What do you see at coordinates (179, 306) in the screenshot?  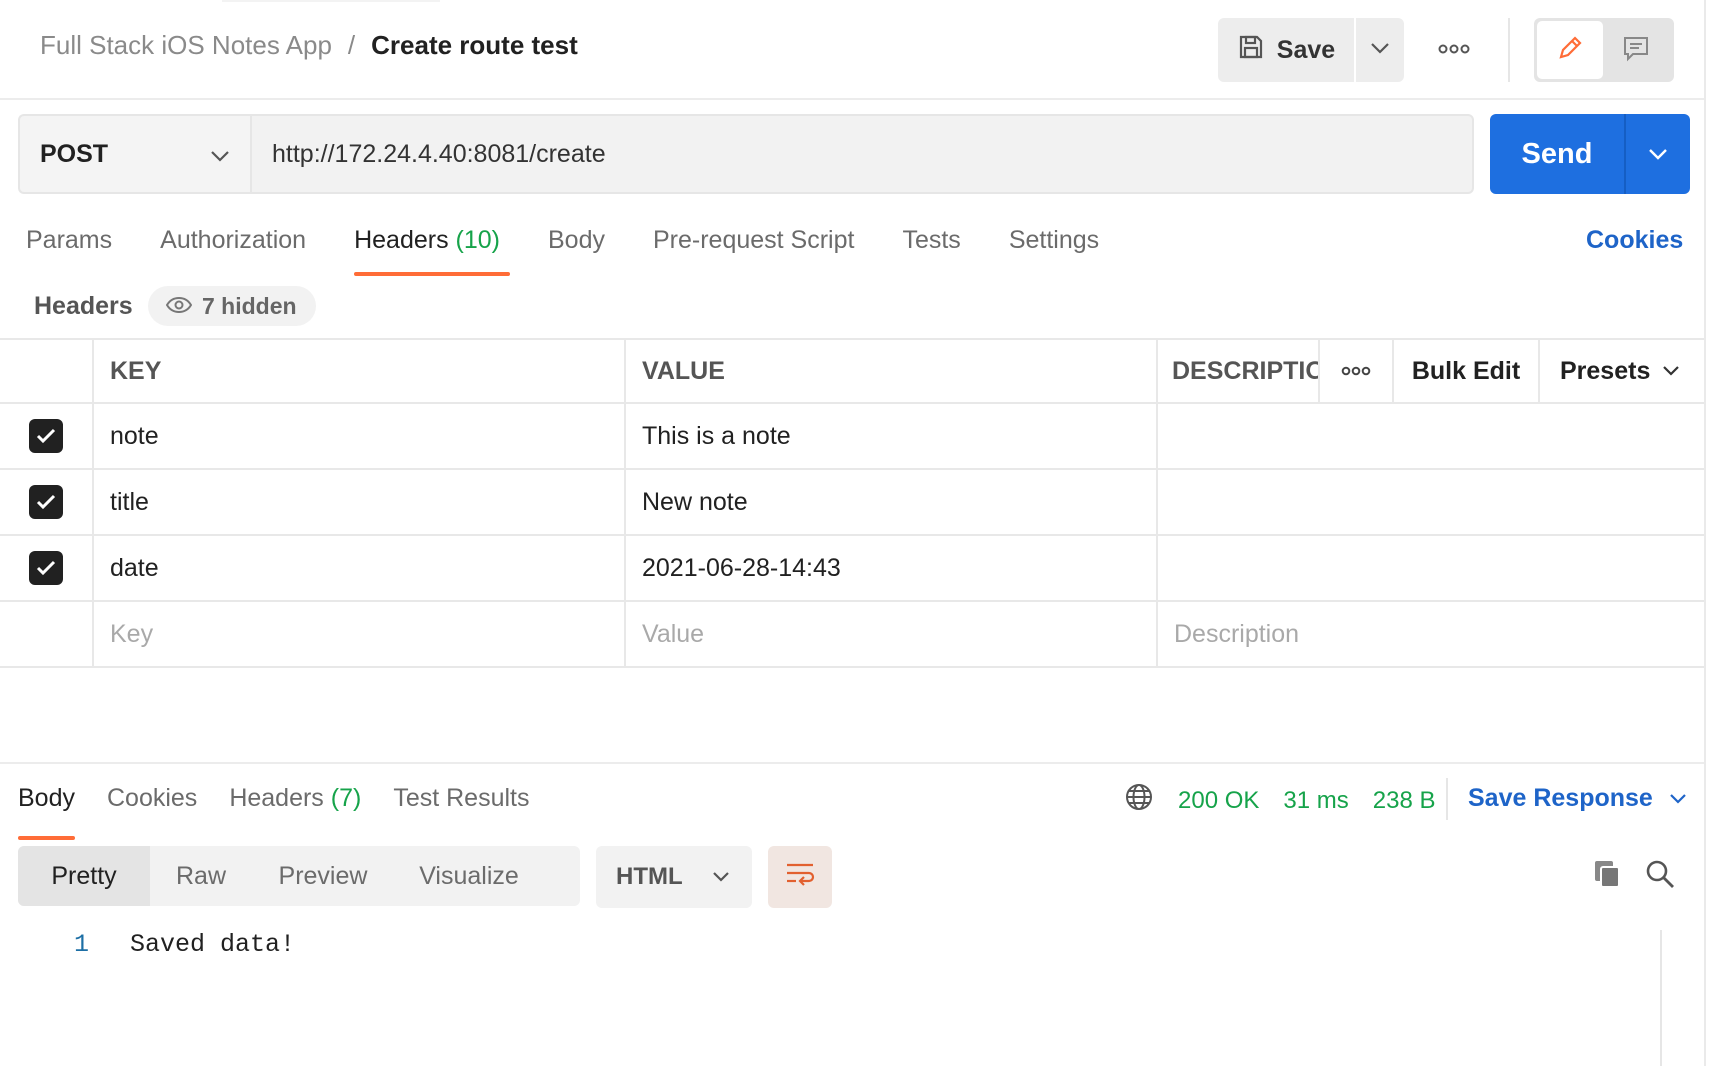 I see `eye-icon` at bounding box center [179, 306].